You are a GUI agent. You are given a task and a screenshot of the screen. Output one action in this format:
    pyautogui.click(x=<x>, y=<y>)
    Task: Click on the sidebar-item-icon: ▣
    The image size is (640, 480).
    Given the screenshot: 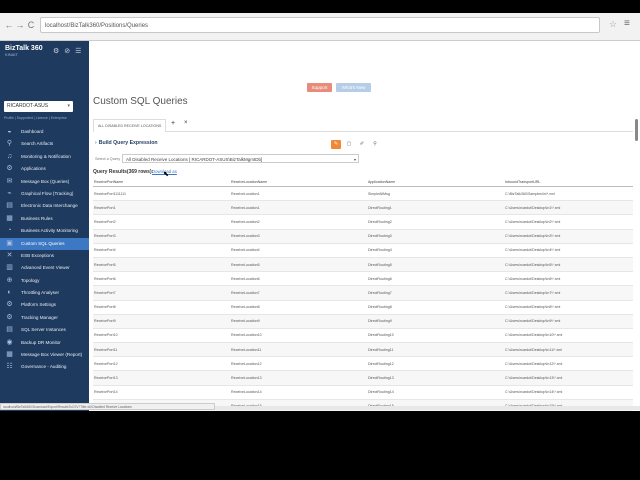 What is the action you would take?
    pyautogui.click(x=9, y=243)
    